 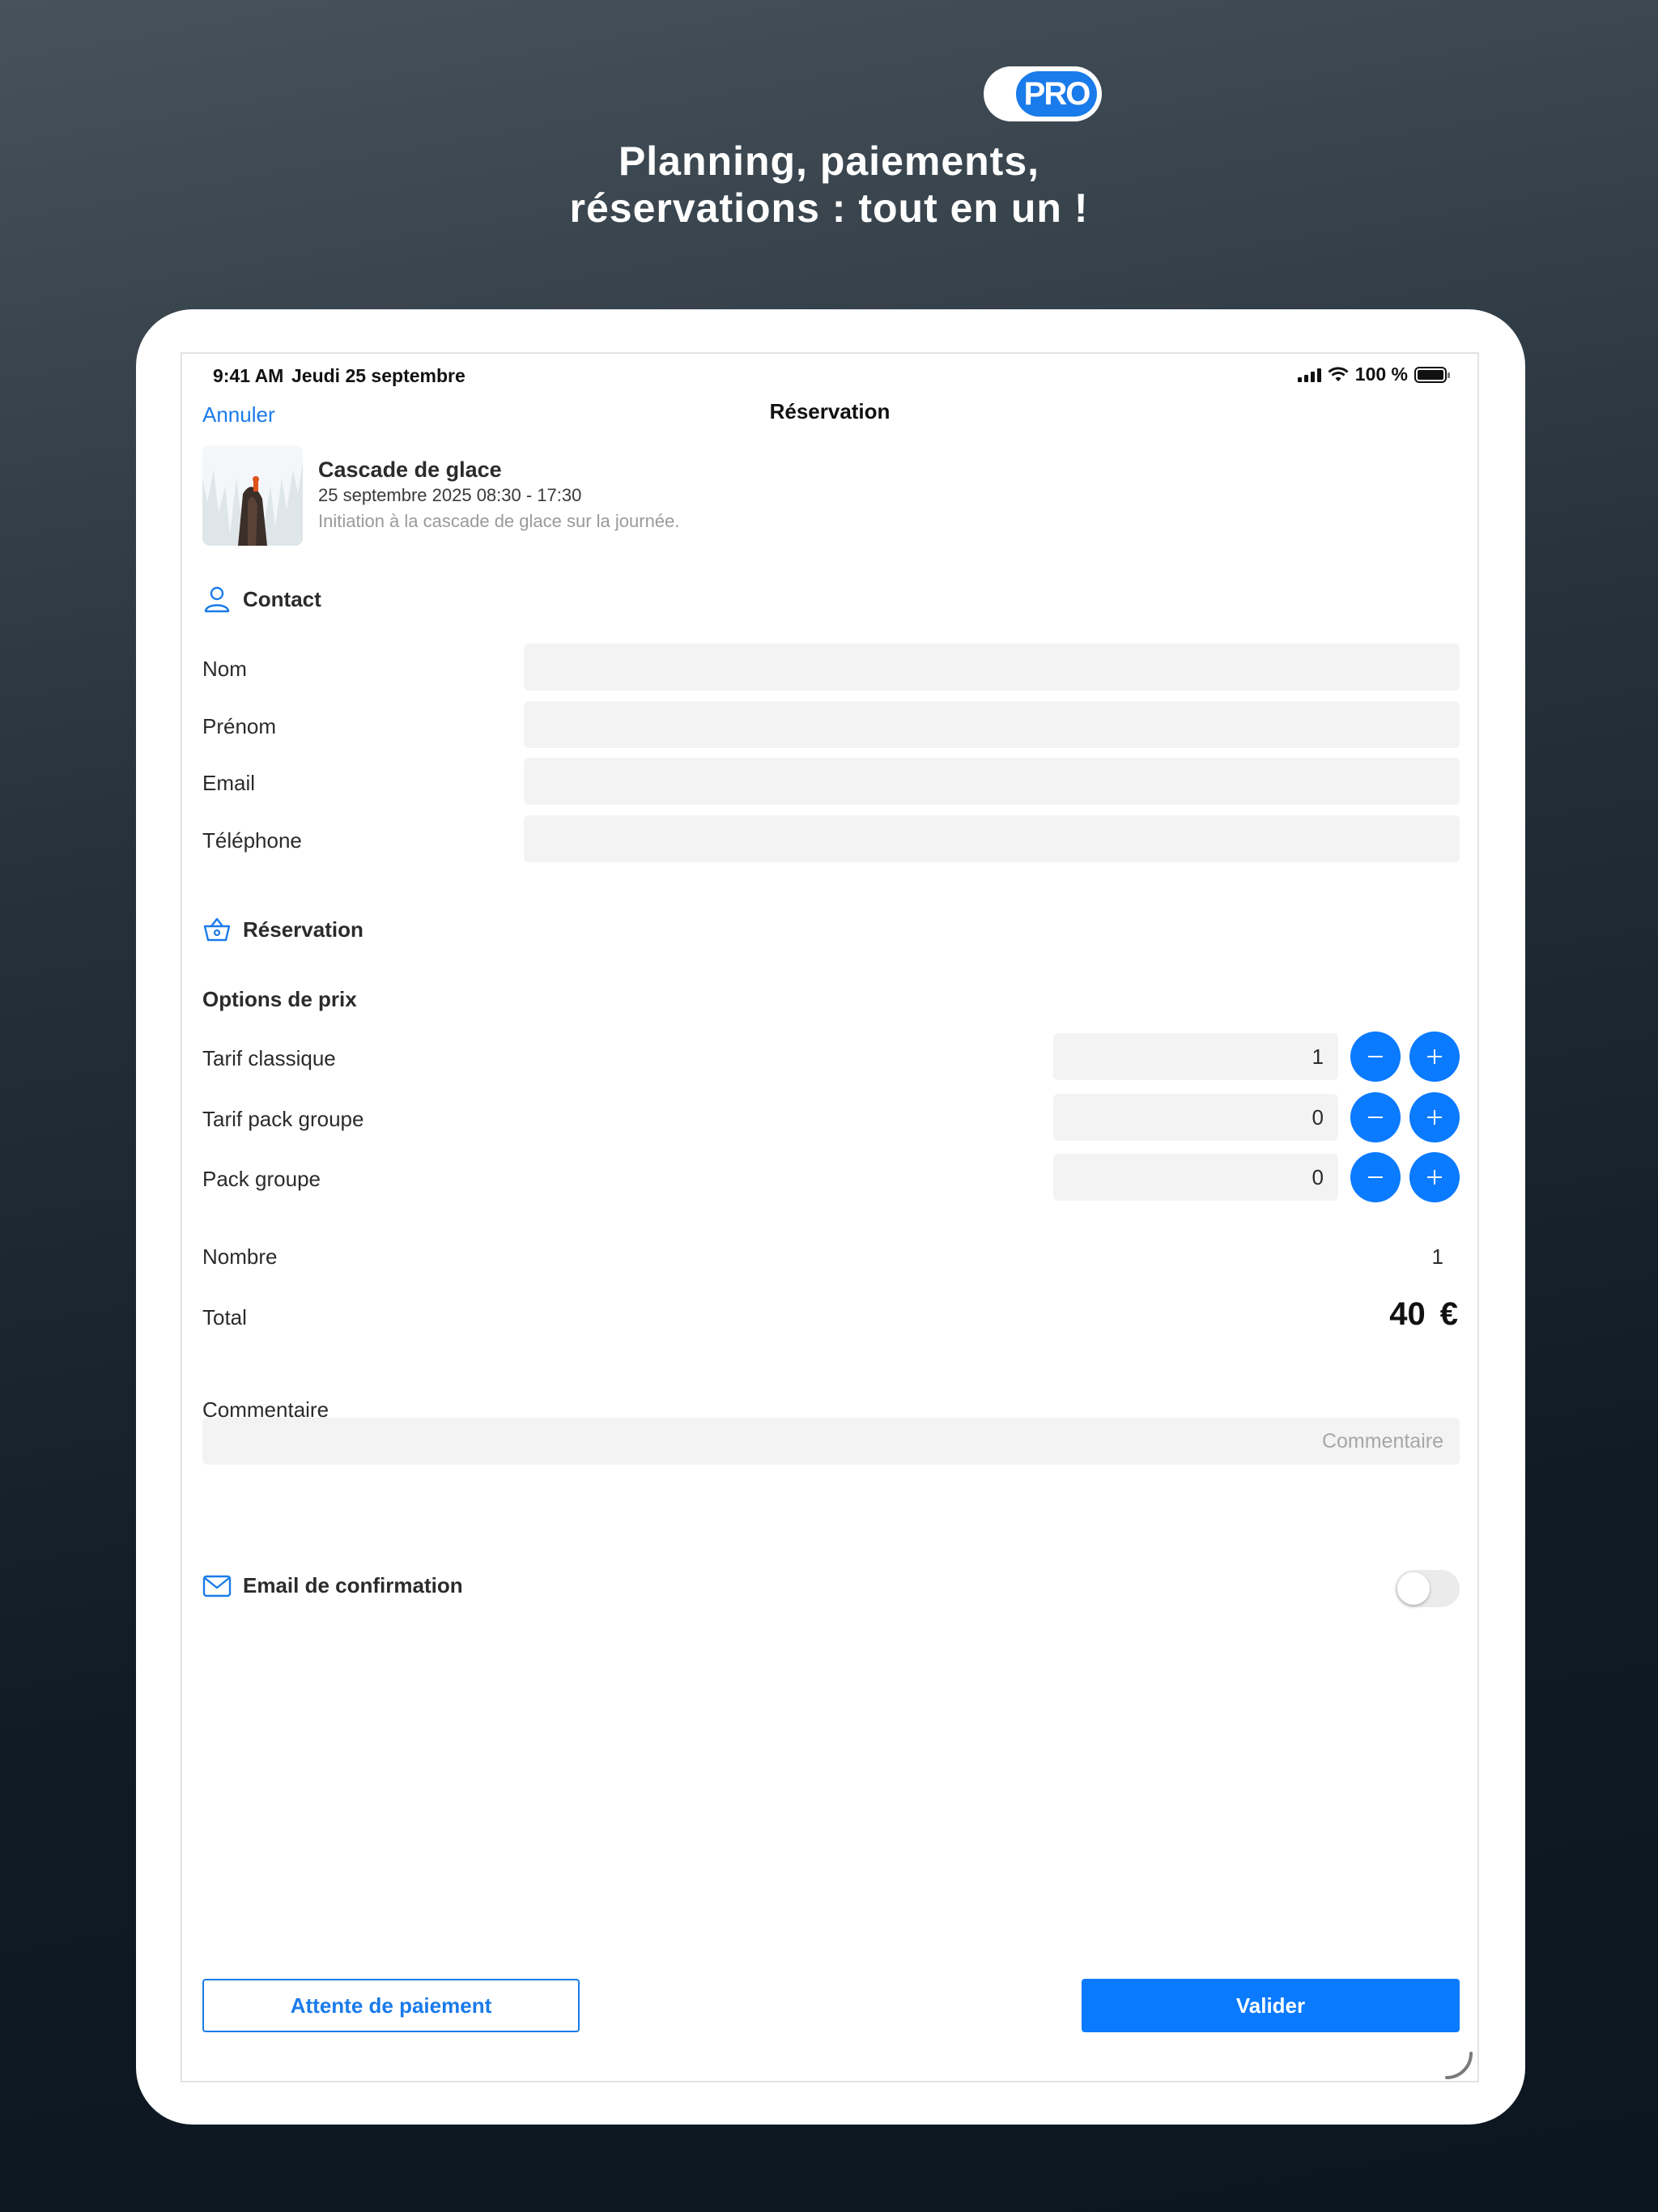 I want to click on ice-waterfall-image, so click(x=252, y=496).